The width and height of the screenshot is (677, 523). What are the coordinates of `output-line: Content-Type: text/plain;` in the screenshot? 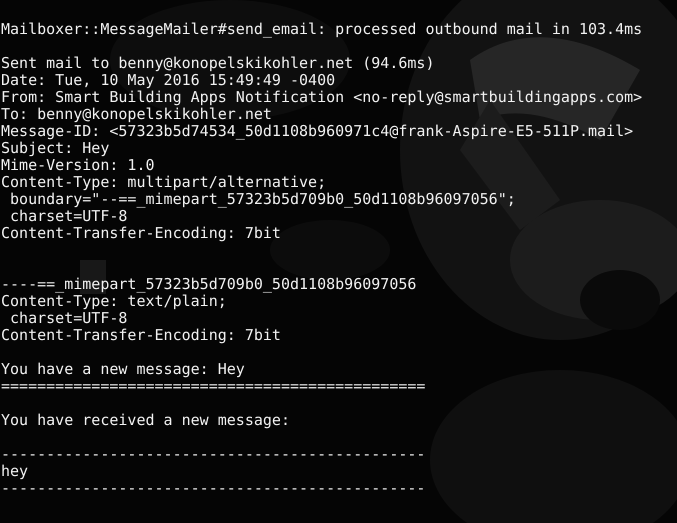 It's located at (113, 301).